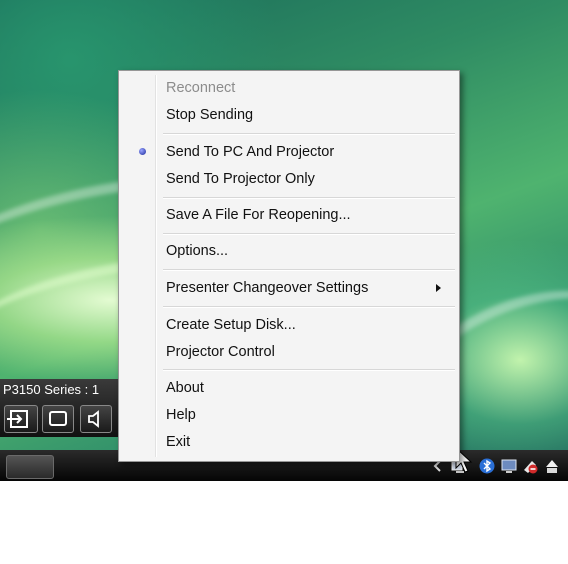  I want to click on eject-icon, so click(552, 466).